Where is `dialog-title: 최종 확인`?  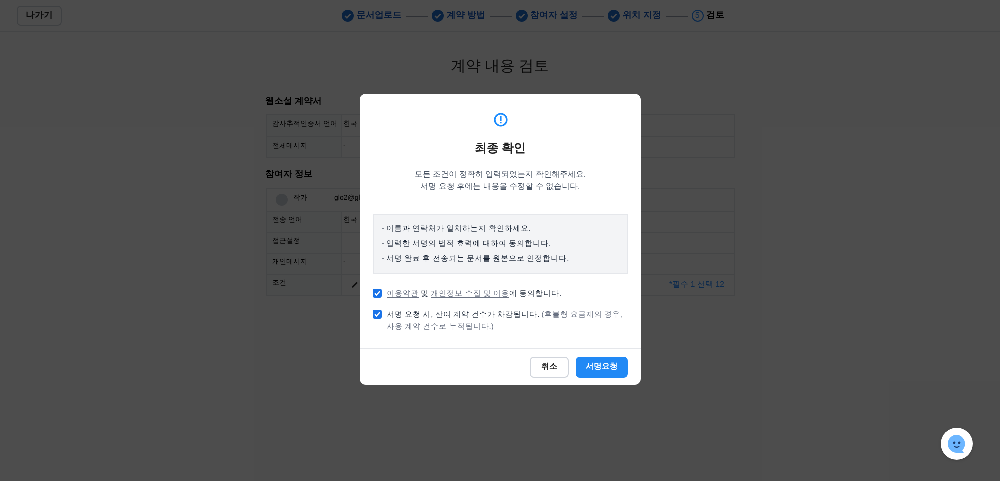 dialog-title: 최종 확인 is located at coordinates (500, 148).